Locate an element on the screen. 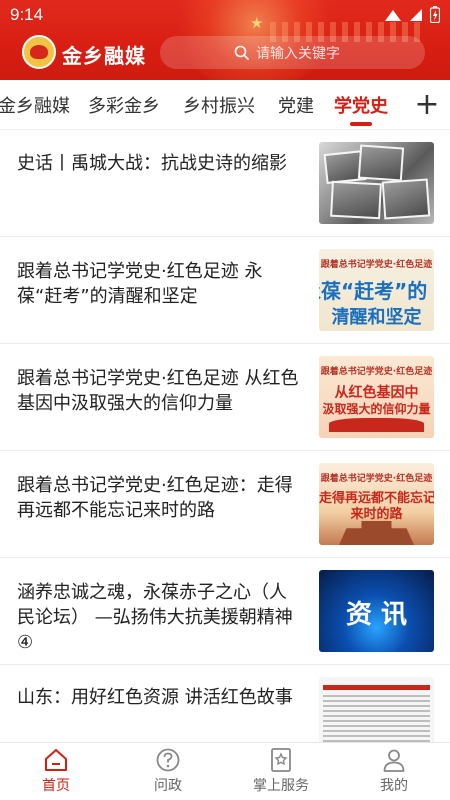 The width and height of the screenshot is (450, 800). nav-label: 问政 is located at coordinates (168, 786).